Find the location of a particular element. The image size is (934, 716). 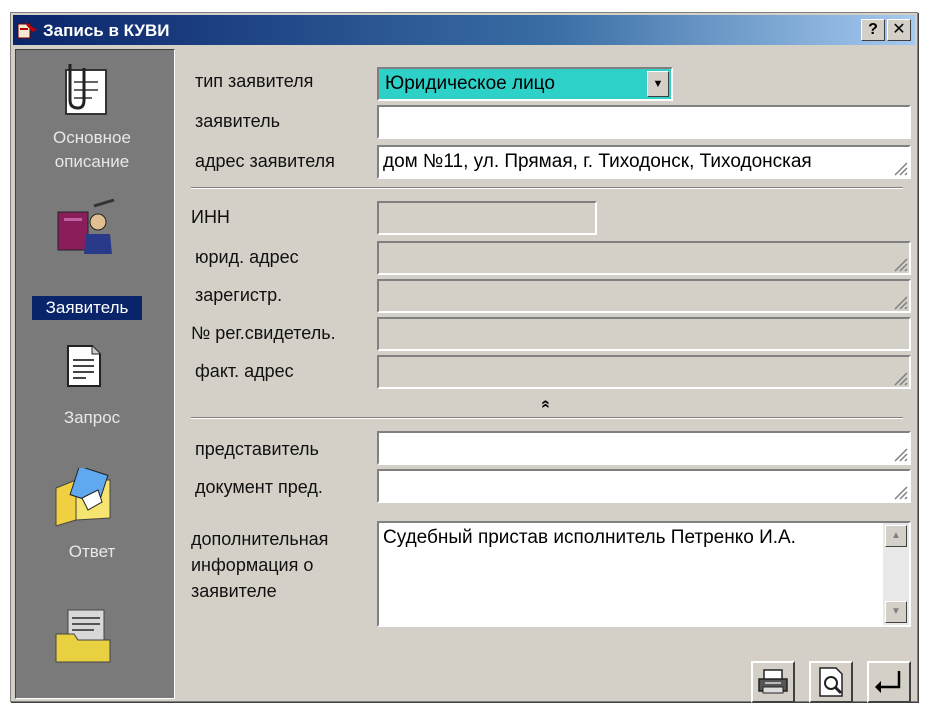

scroll-down-icon: ▼ is located at coordinates (896, 612).